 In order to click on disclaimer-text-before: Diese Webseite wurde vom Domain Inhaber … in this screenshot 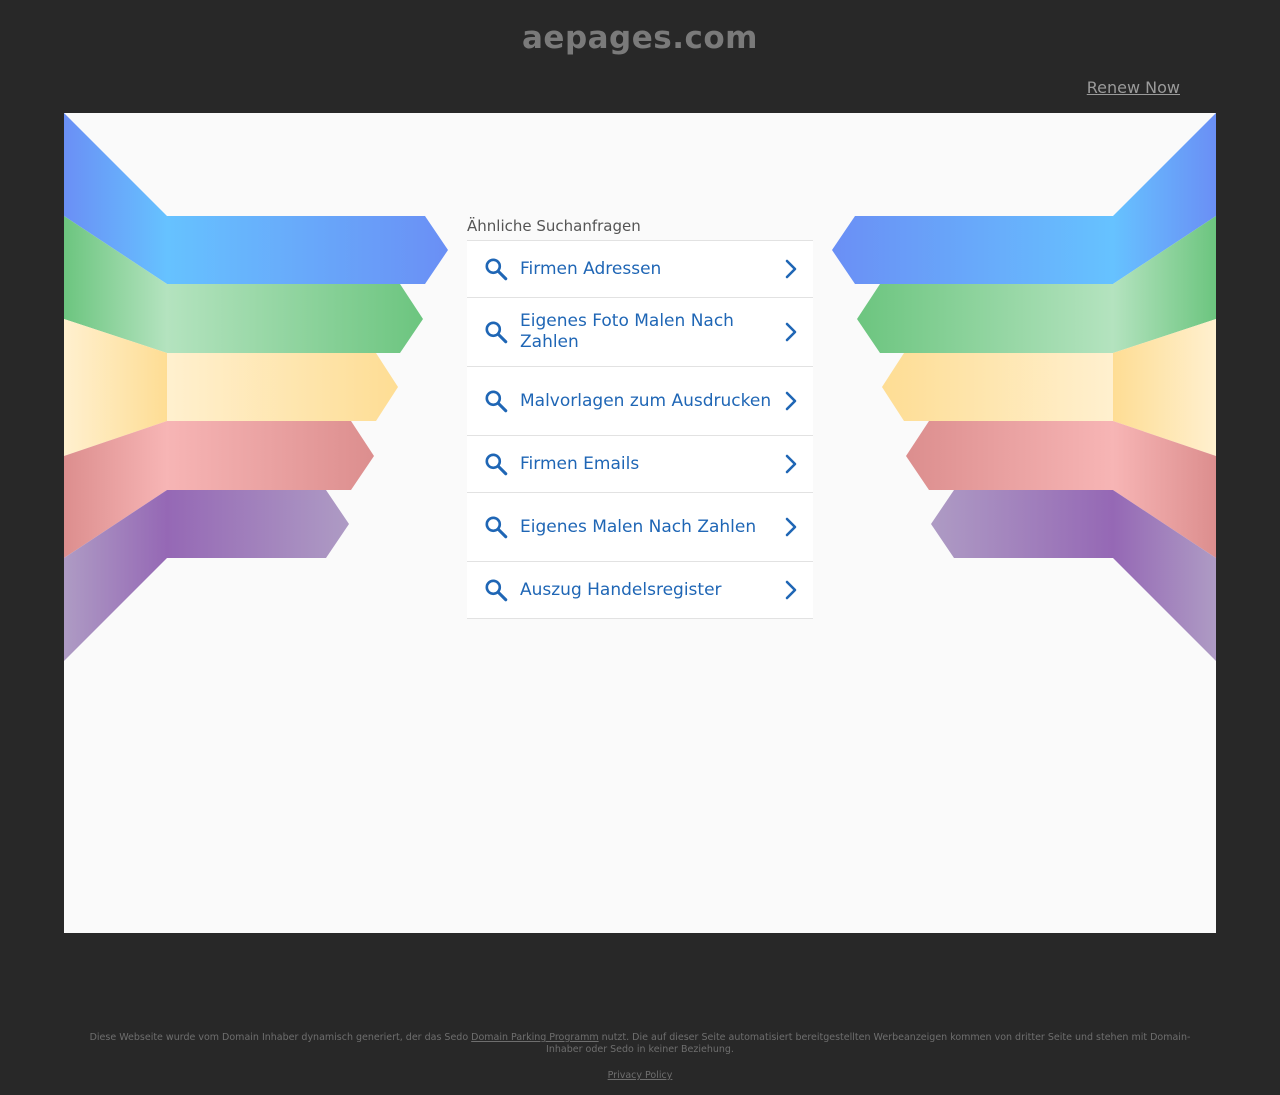, I will do `click(280, 1037)`.